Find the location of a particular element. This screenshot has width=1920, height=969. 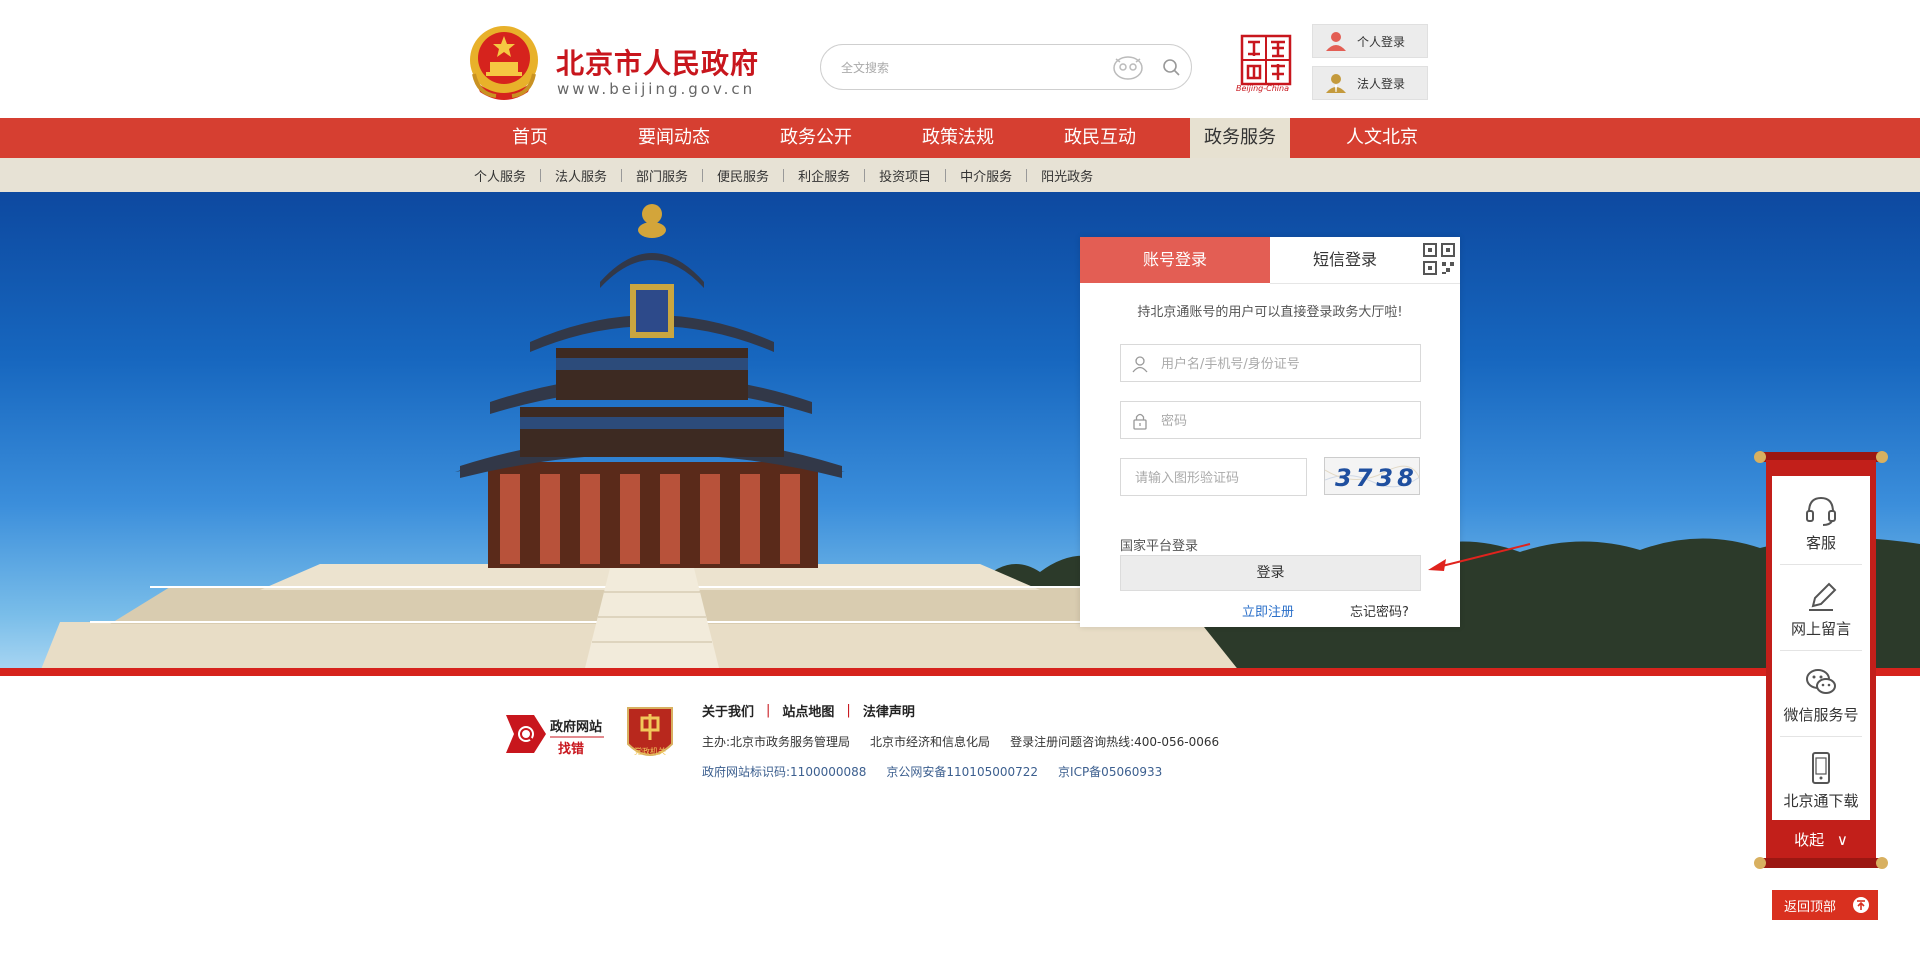

captcha-input is located at coordinates (1215, 478).